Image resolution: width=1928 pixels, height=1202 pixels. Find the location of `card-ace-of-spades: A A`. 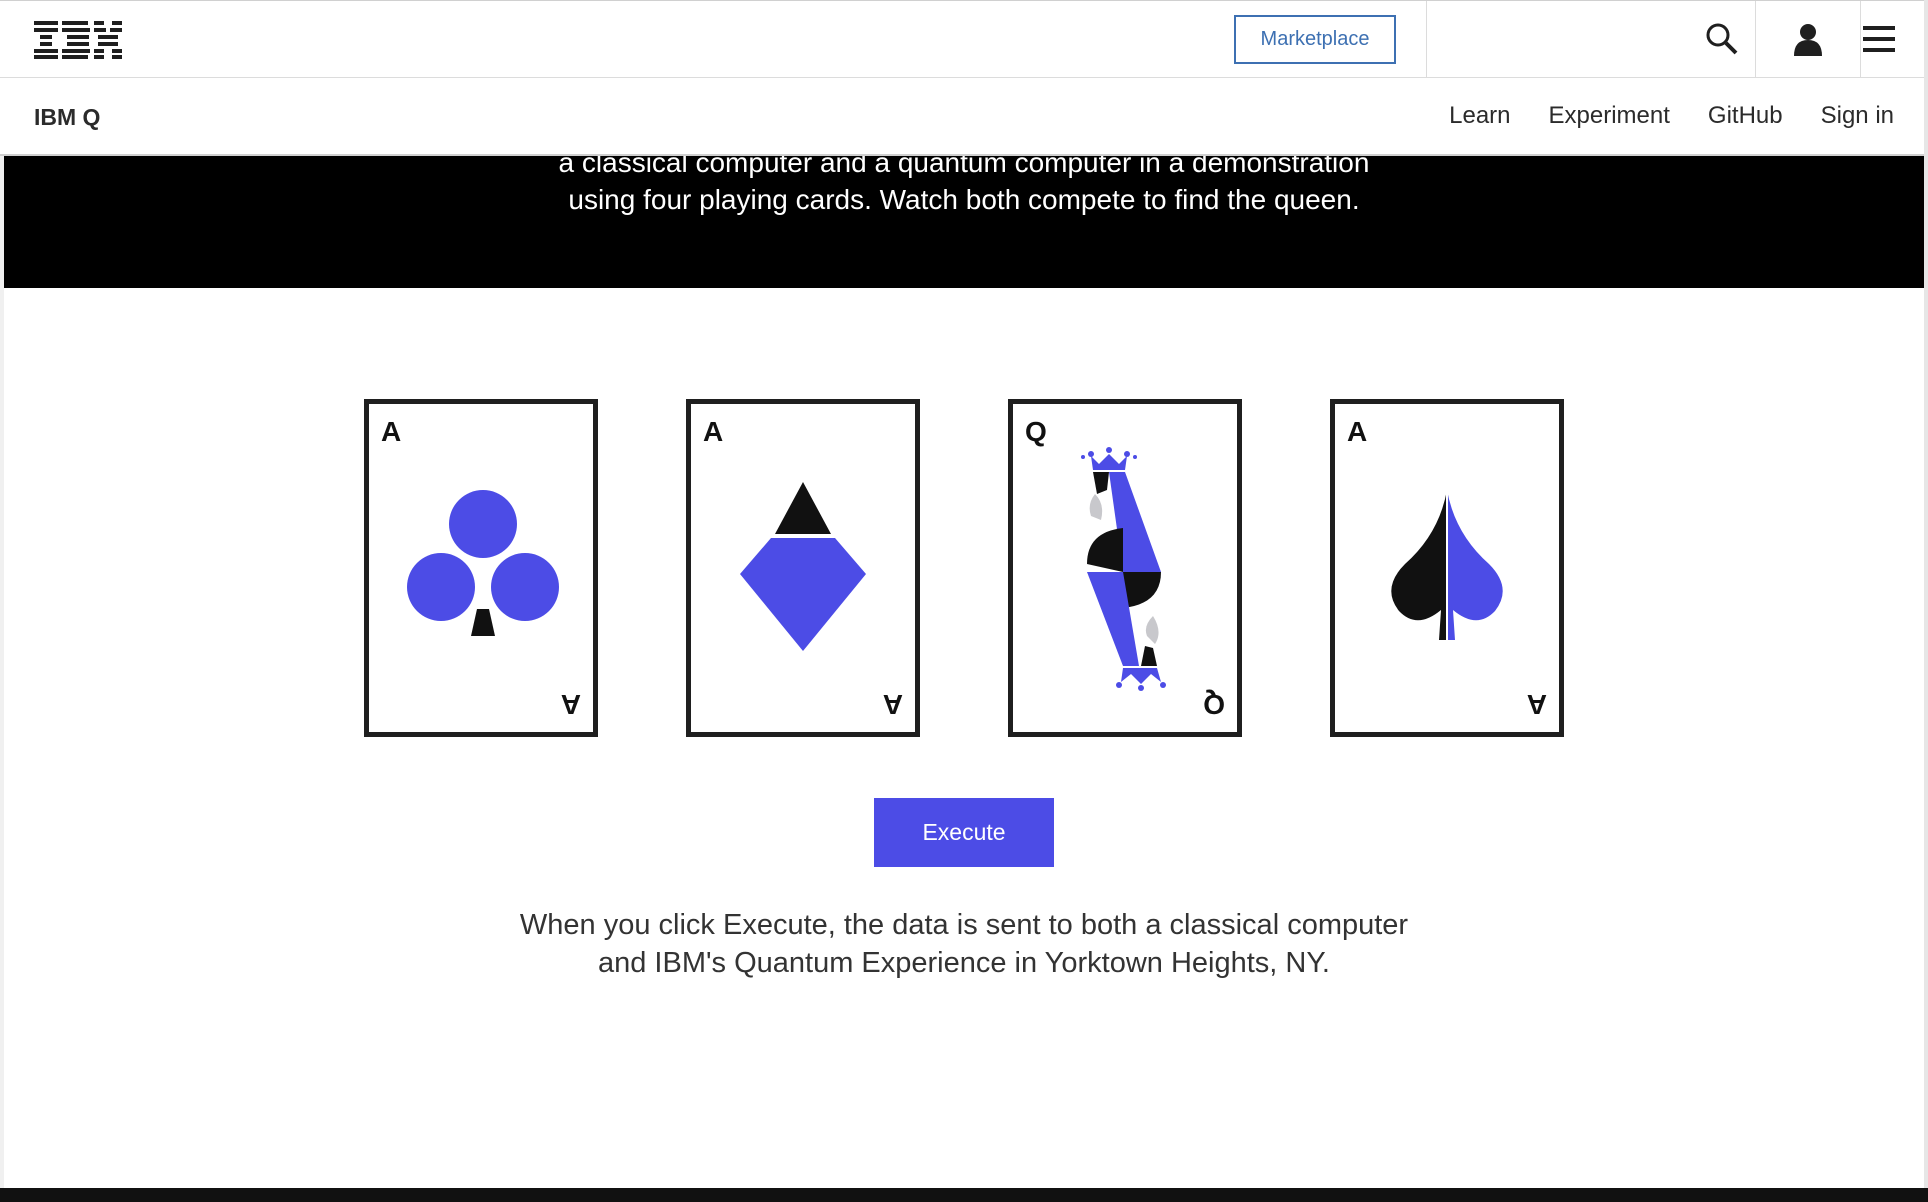

card-ace-of-spades: A A is located at coordinates (1447, 568).